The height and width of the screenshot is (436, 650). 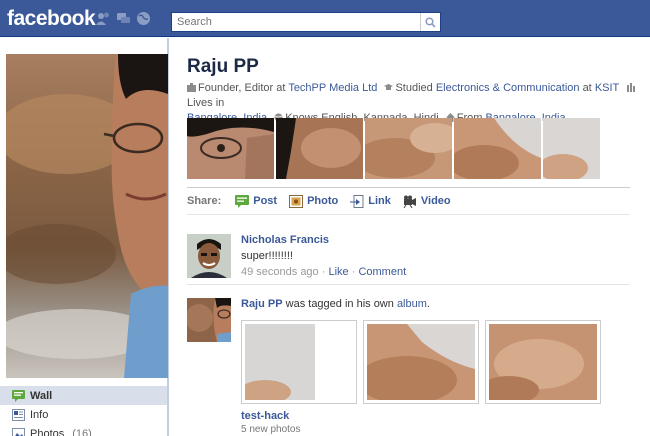 What do you see at coordinates (587, 88) in the screenshot?
I see `study-at-text: at` at bounding box center [587, 88].